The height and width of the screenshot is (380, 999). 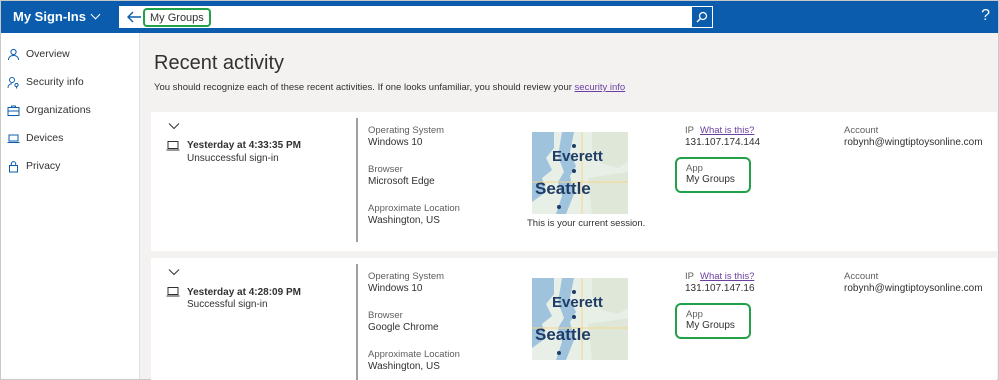 What do you see at coordinates (55, 82) in the screenshot?
I see `sidebar-item-label: Security info` at bounding box center [55, 82].